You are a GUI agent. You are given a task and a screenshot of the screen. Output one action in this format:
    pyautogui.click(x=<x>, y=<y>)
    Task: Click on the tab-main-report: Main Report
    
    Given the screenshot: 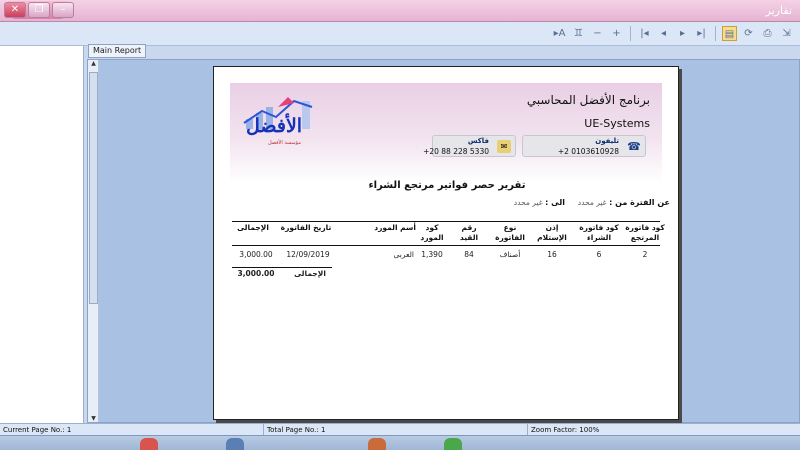 What is the action you would take?
    pyautogui.click(x=117, y=51)
    